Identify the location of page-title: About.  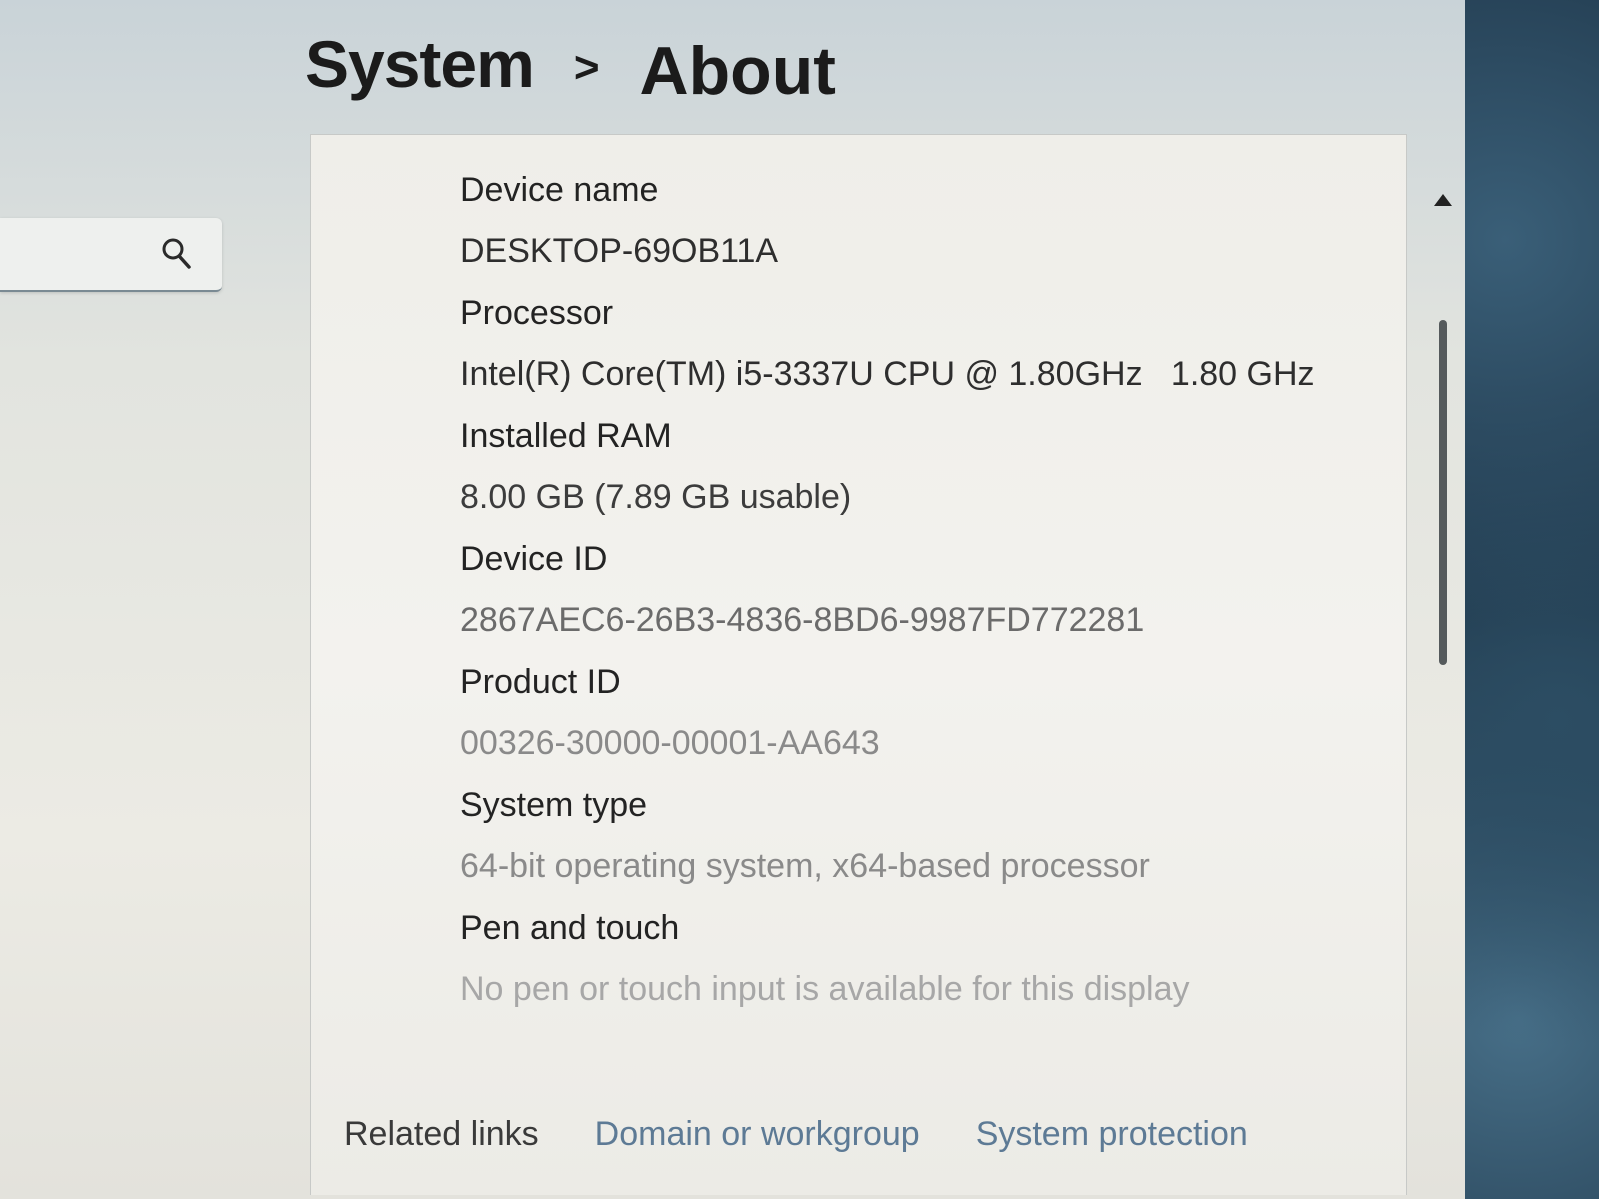
(737, 71).